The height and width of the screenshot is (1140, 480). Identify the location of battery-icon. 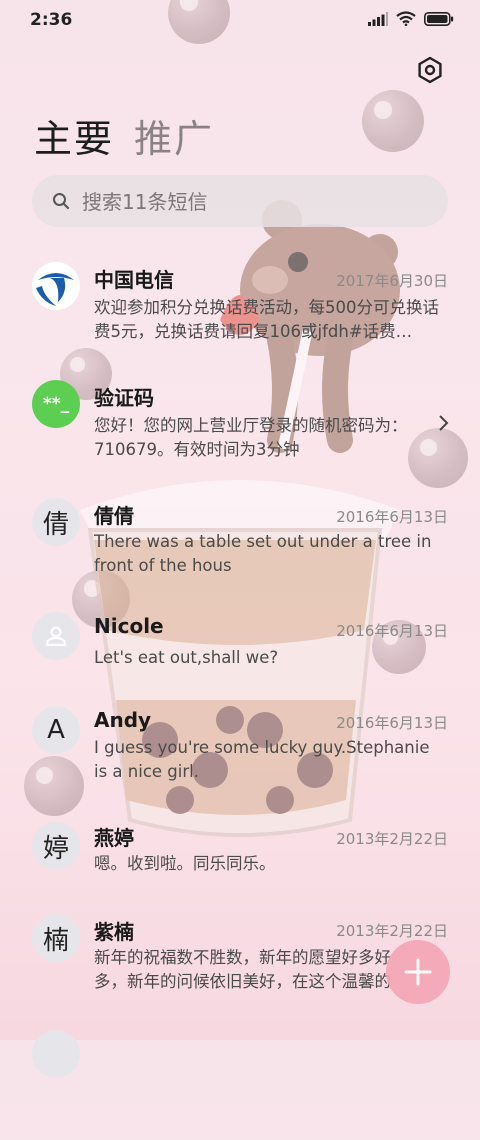
(439, 18).